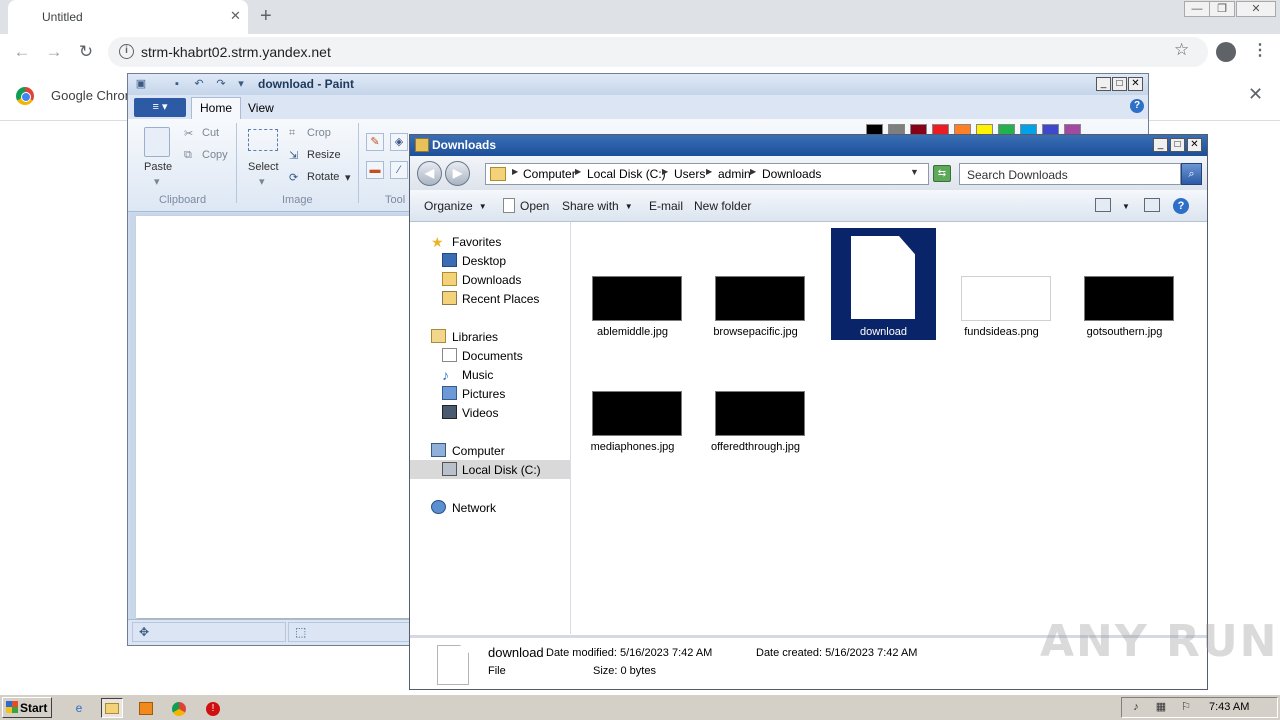 The height and width of the screenshot is (720, 1280). What do you see at coordinates (534, 206) in the screenshot?
I see `open-button: Open` at bounding box center [534, 206].